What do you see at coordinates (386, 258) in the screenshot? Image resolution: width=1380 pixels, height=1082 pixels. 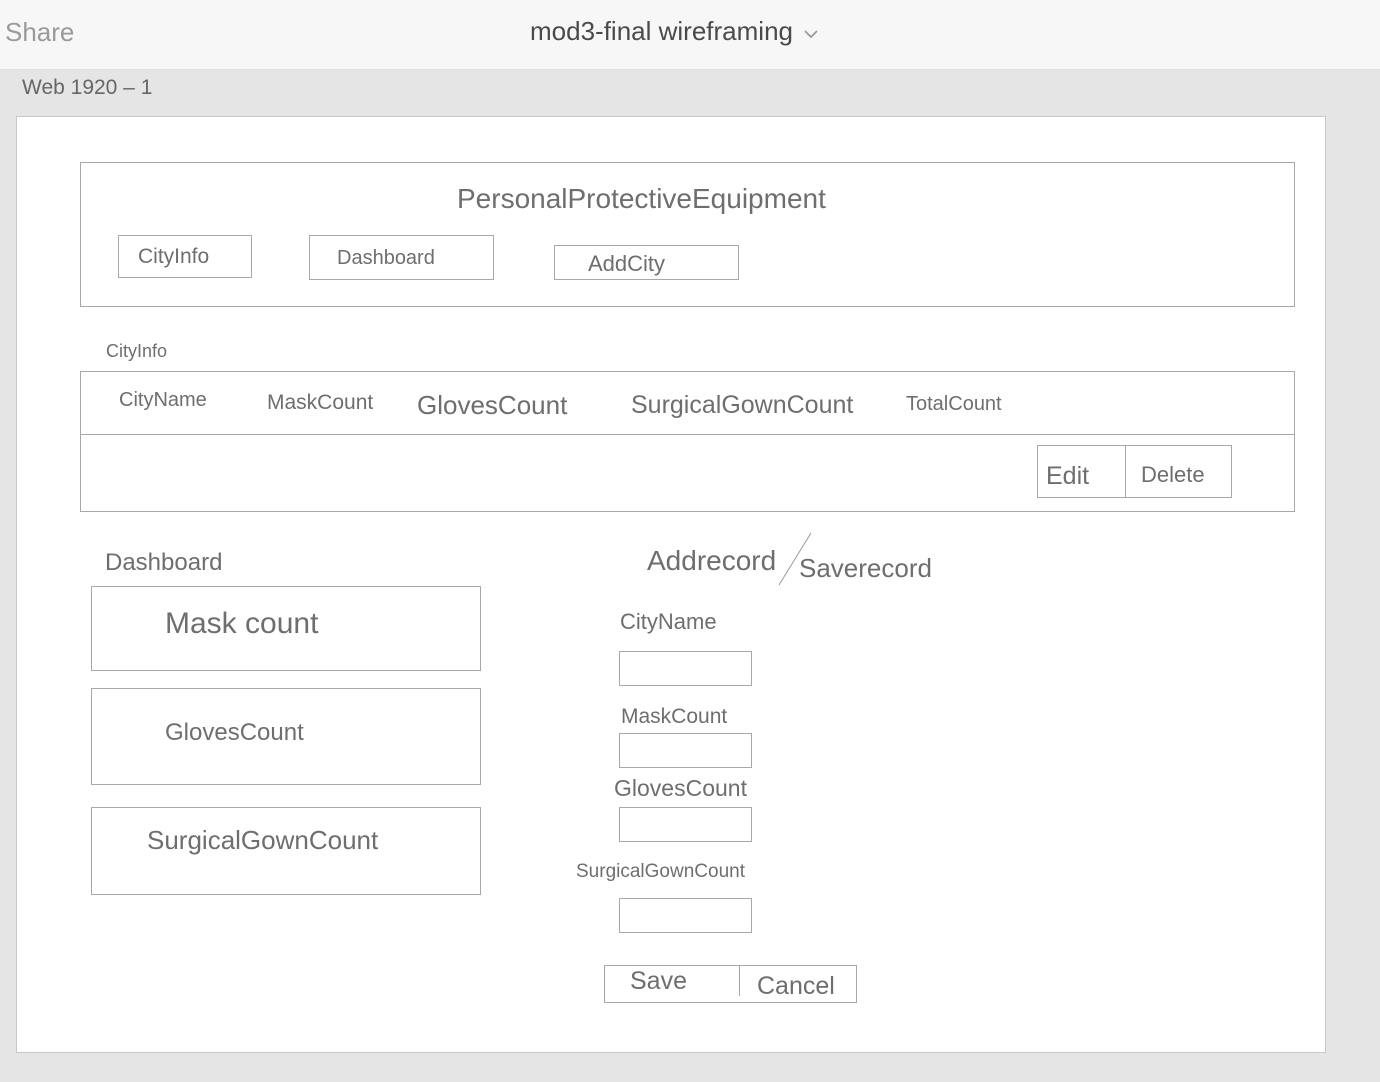 I see `nav-dashboard-label: Dashboard` at bounding box center [386, 258].